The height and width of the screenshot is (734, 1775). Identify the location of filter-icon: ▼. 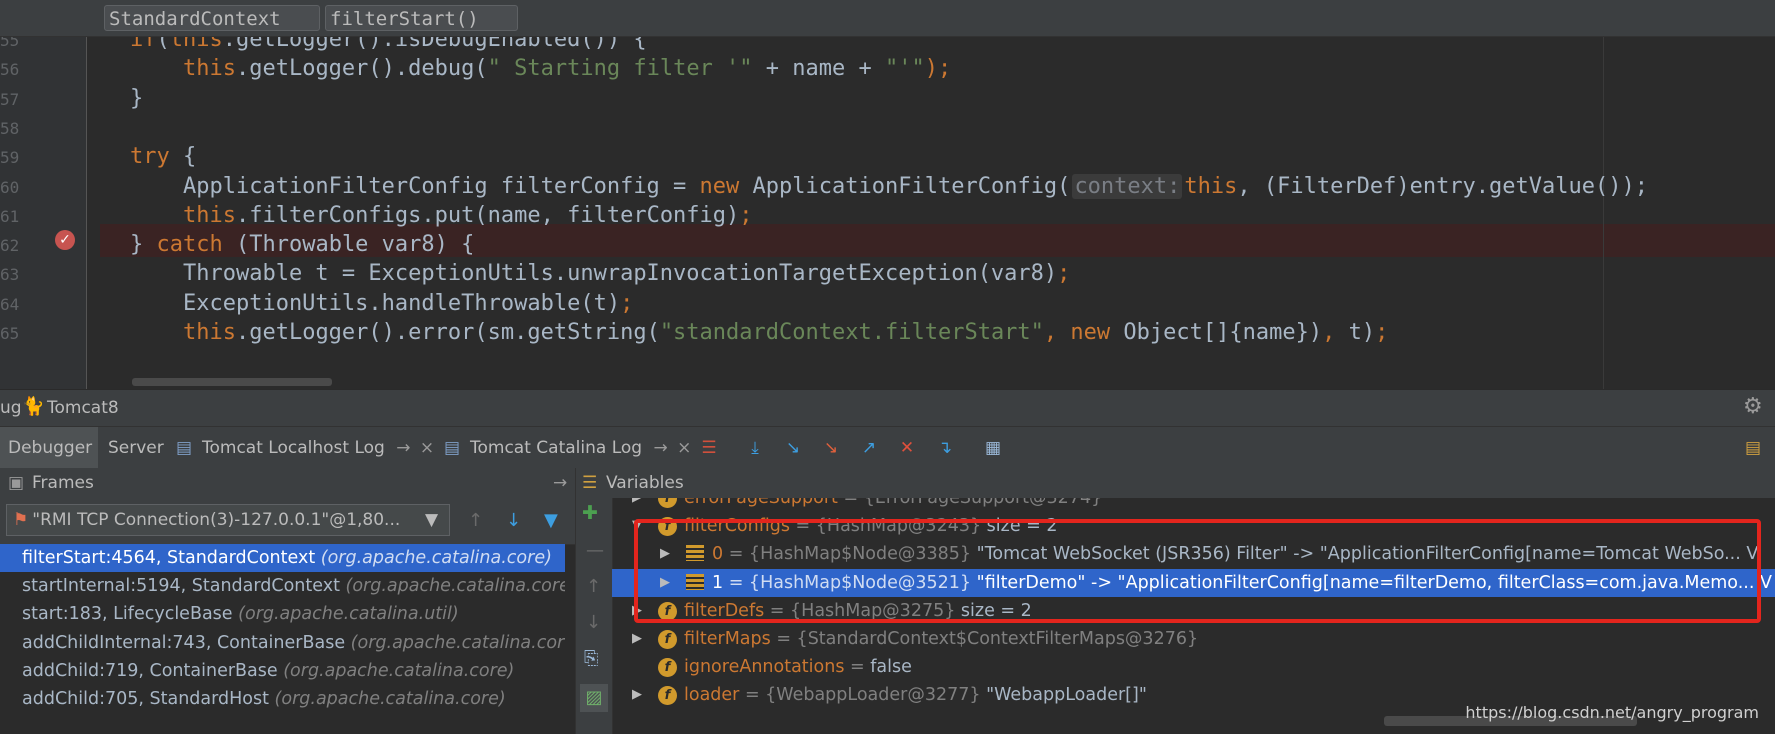
(551, 520).